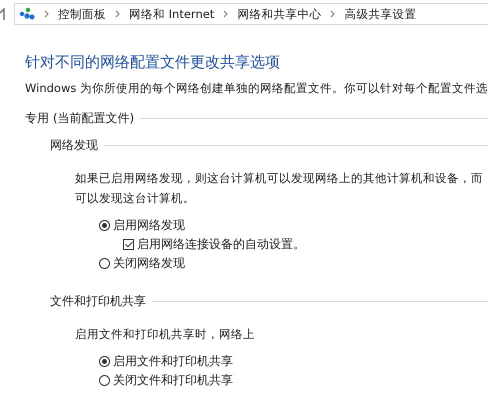 The height and width of the screenshot is (410, 488). What do you see at coordinates (153, 63) in the screenshot?
I see `page-heading: 针对不同的网络配置文件更改共享选项` at bounding box center [153, 63].